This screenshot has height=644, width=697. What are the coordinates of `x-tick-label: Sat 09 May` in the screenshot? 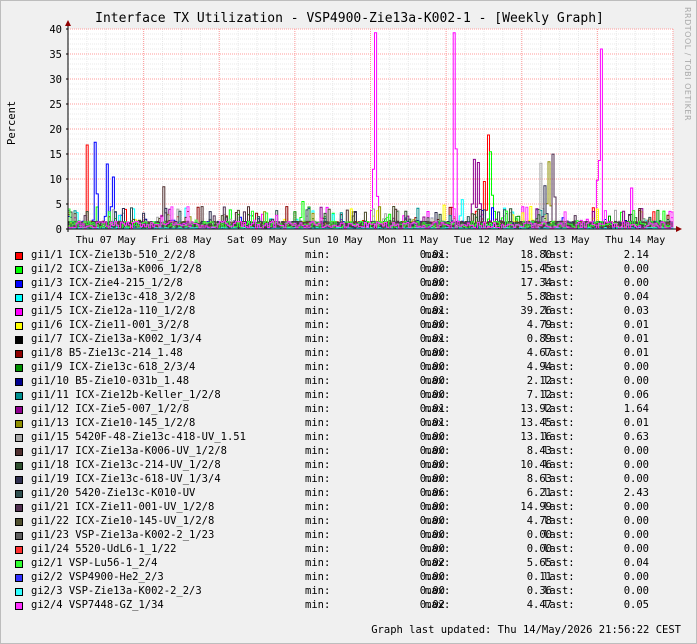 It's located at (257, 240).